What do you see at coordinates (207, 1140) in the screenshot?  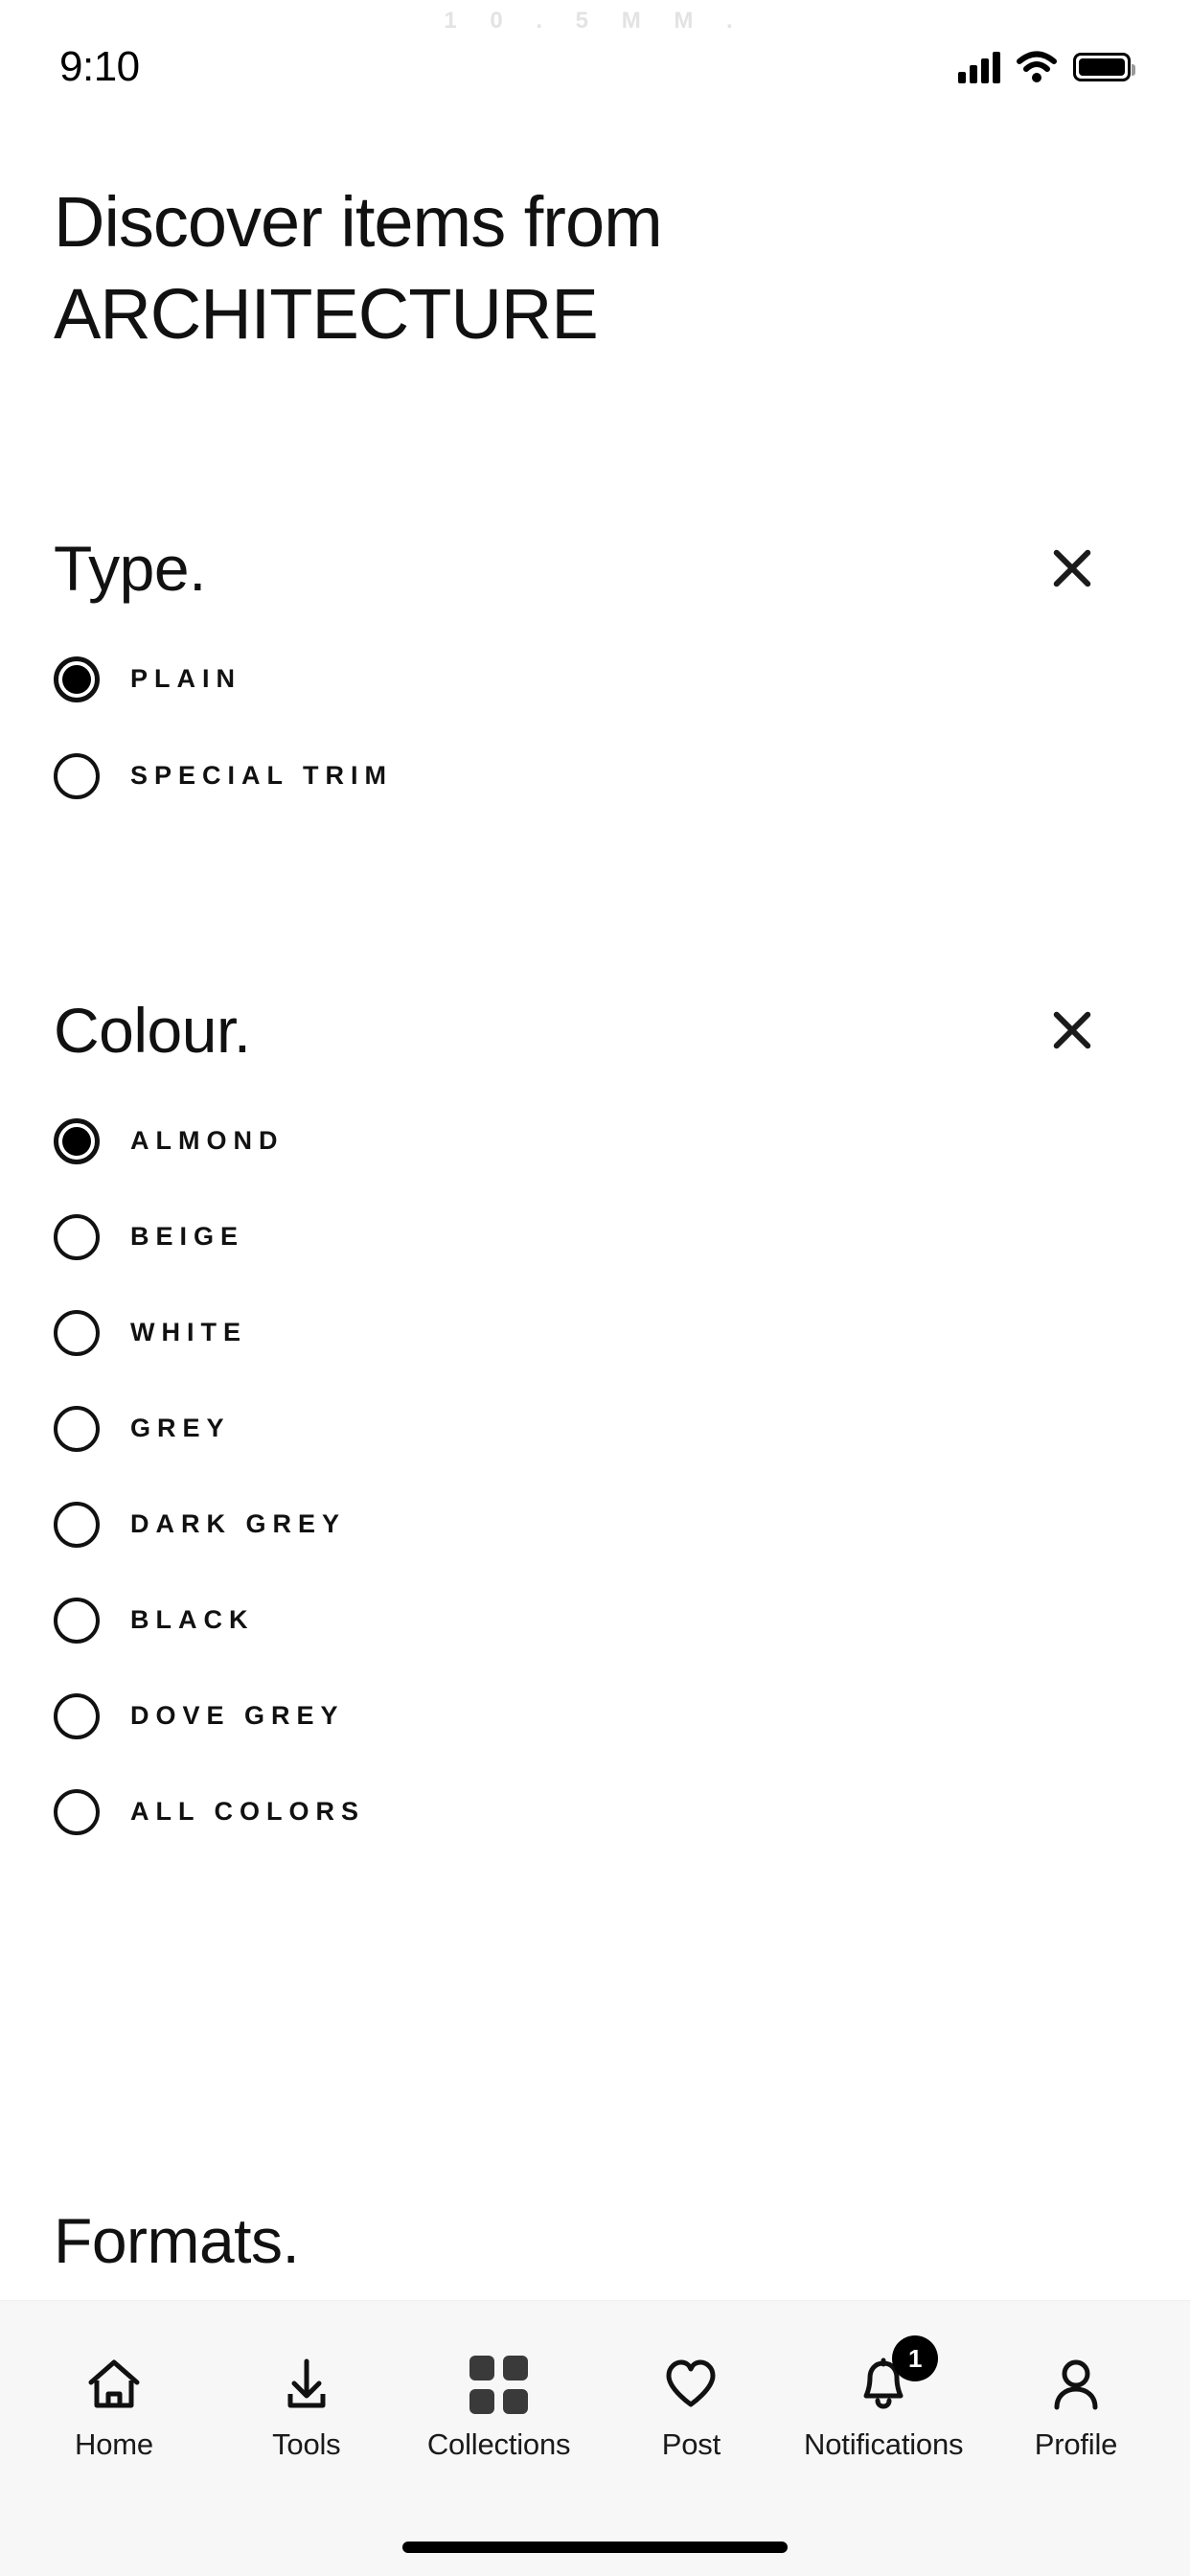 I see `option-label-almond: ALMOND` at bounding box center [207, 1140].